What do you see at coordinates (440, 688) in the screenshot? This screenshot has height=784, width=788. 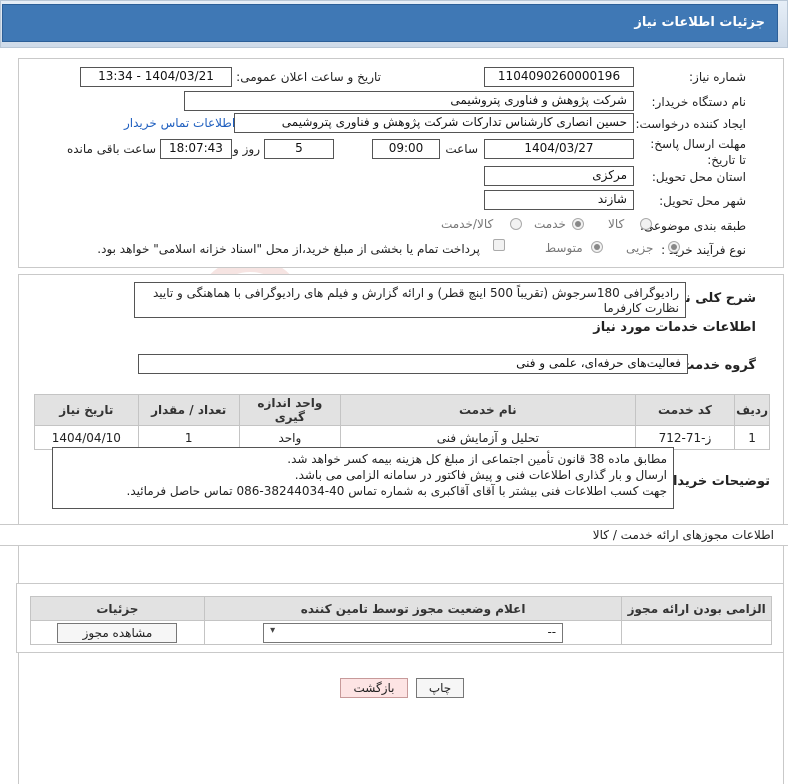 I see `print-button: چاپ` at bounding box center [440, 688].